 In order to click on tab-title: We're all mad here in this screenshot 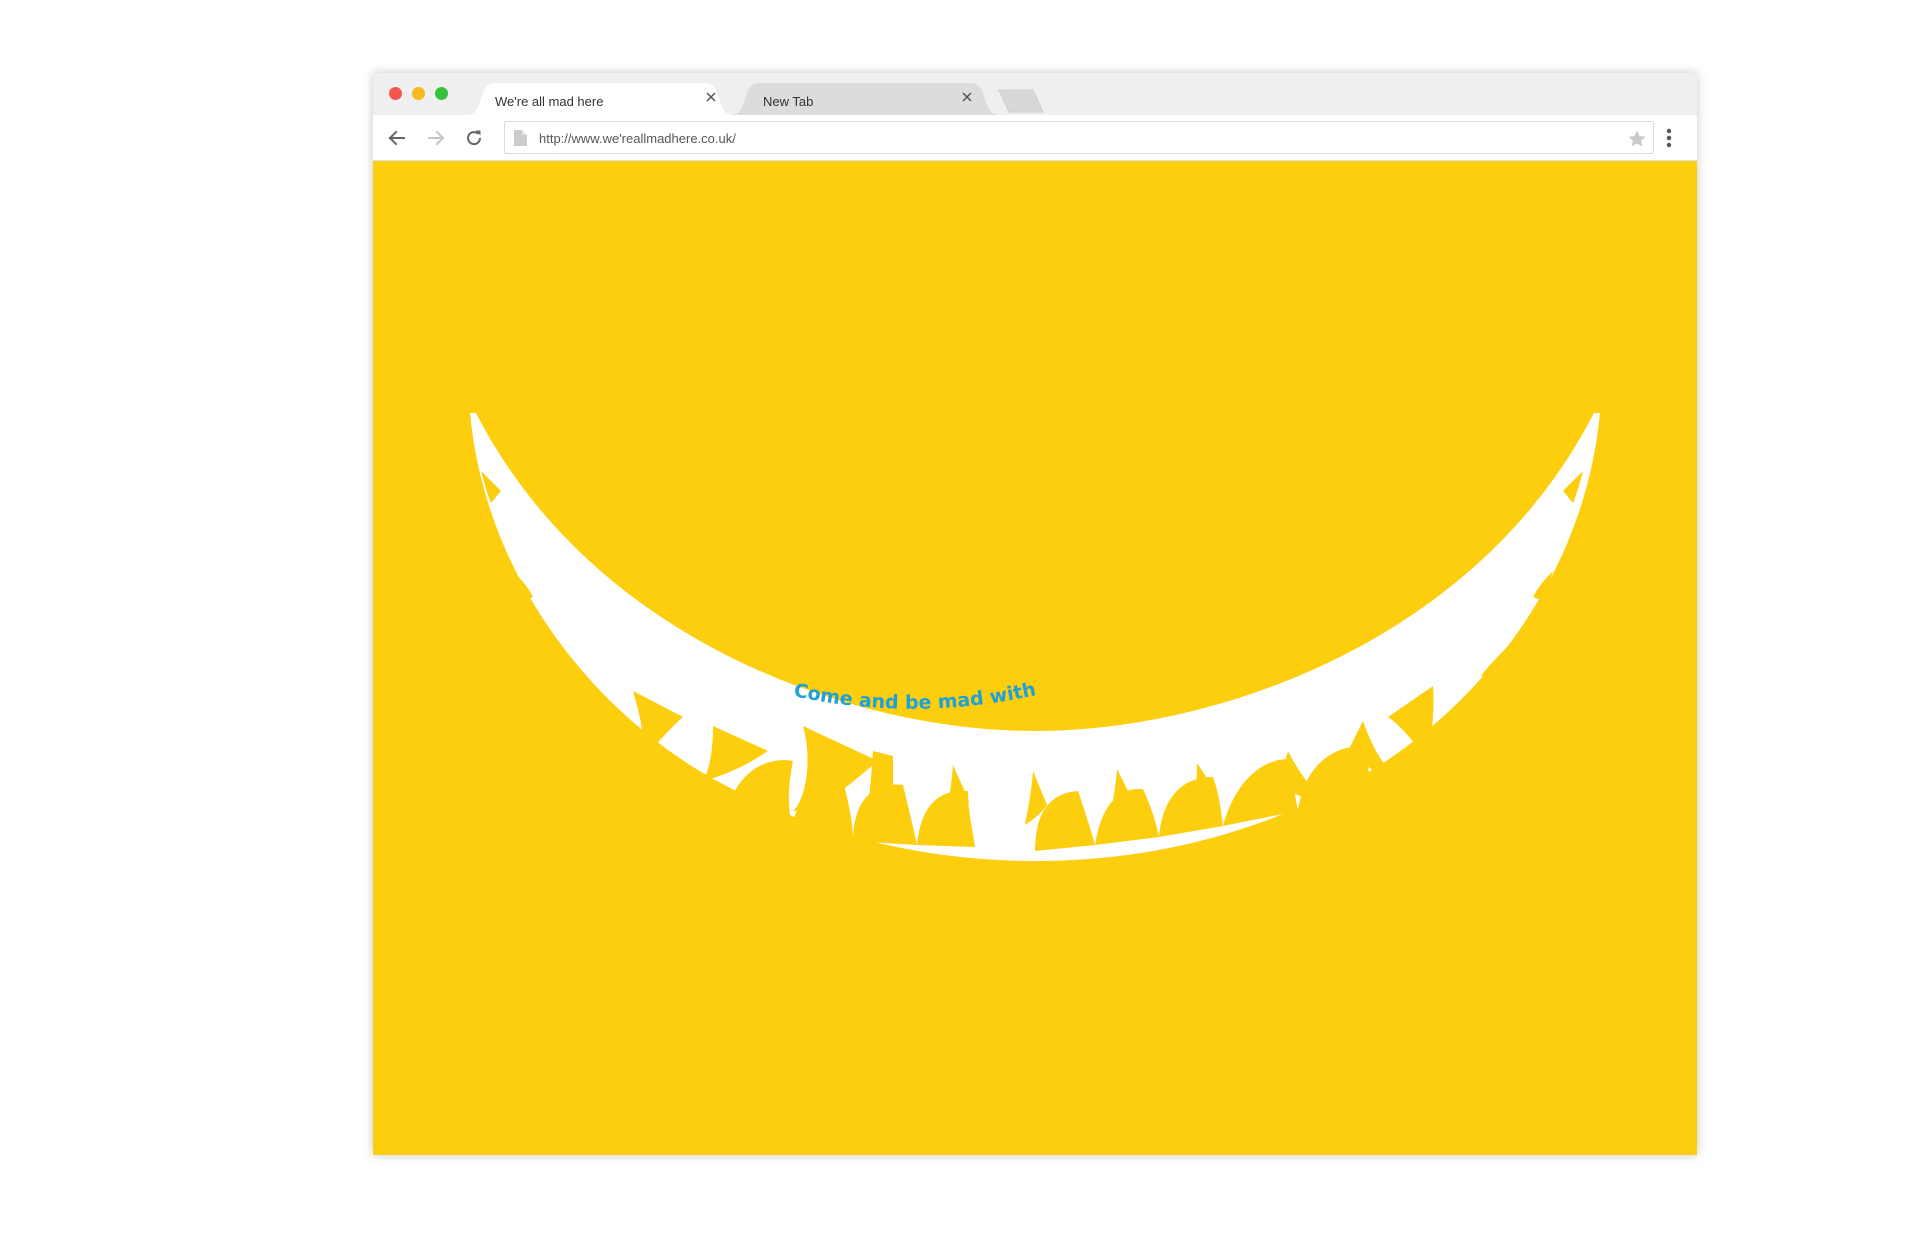, I will do `click(549, 101)`.